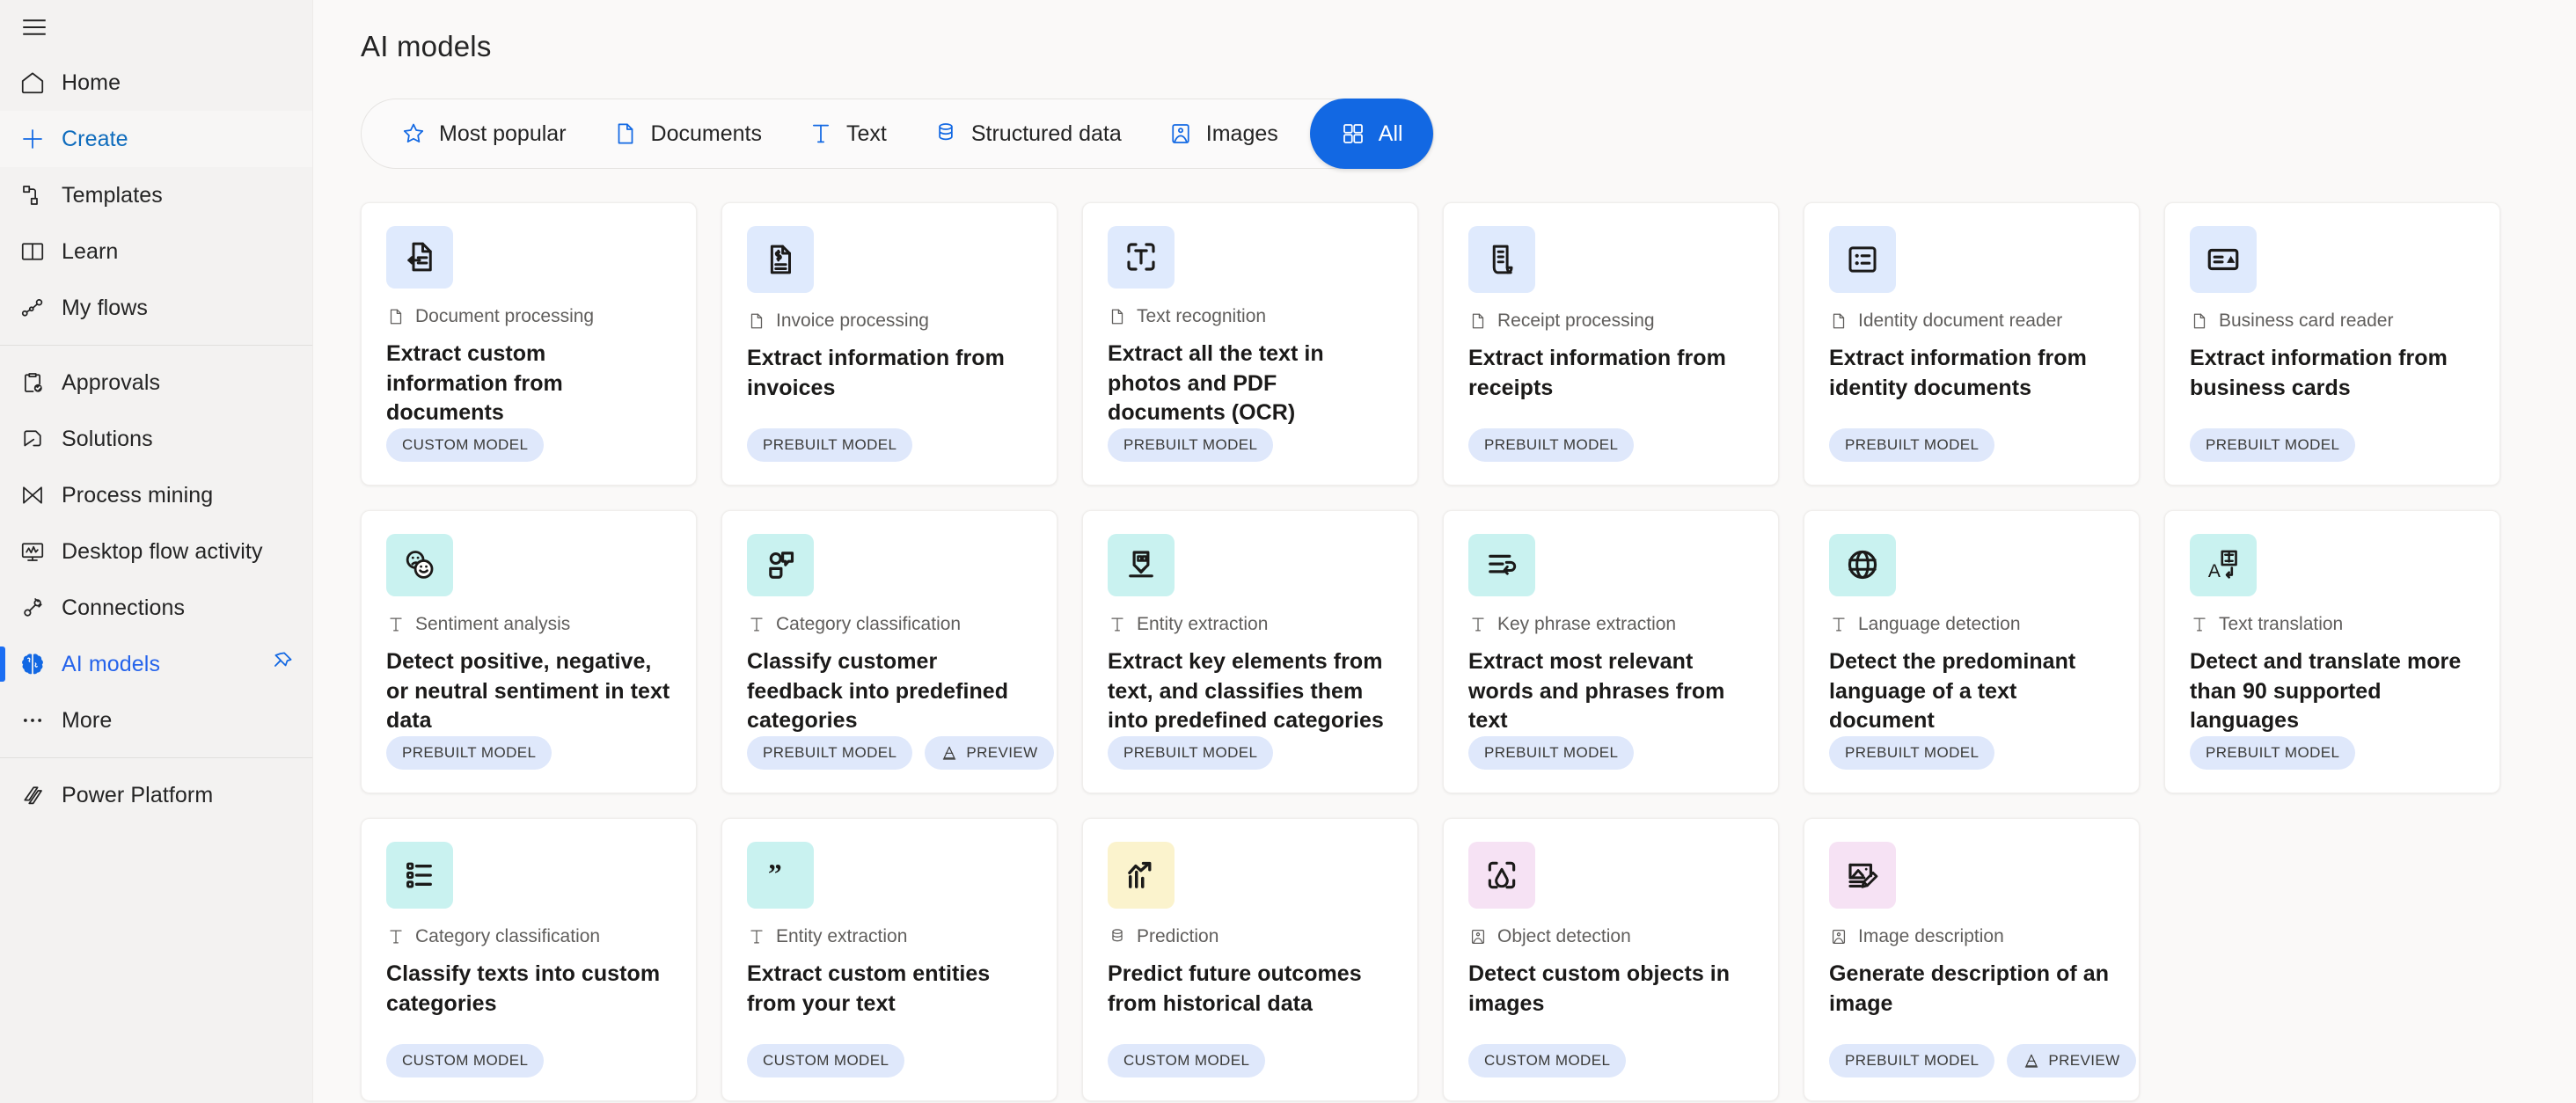 This screenshot has height=1103, width=2576. What do you see at coordinates (138, 794) in the screenshot?
I see `sidebar-item-label: Power Platform` at bounding box center [138, 794].